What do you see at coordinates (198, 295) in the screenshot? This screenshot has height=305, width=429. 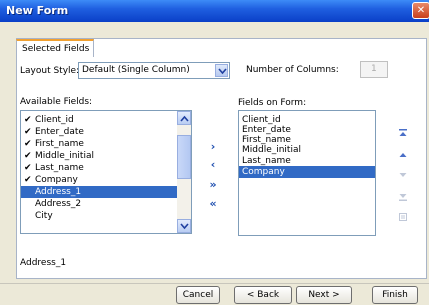 I see `cancel-button: Cancel` at bounding box center [198, 295].